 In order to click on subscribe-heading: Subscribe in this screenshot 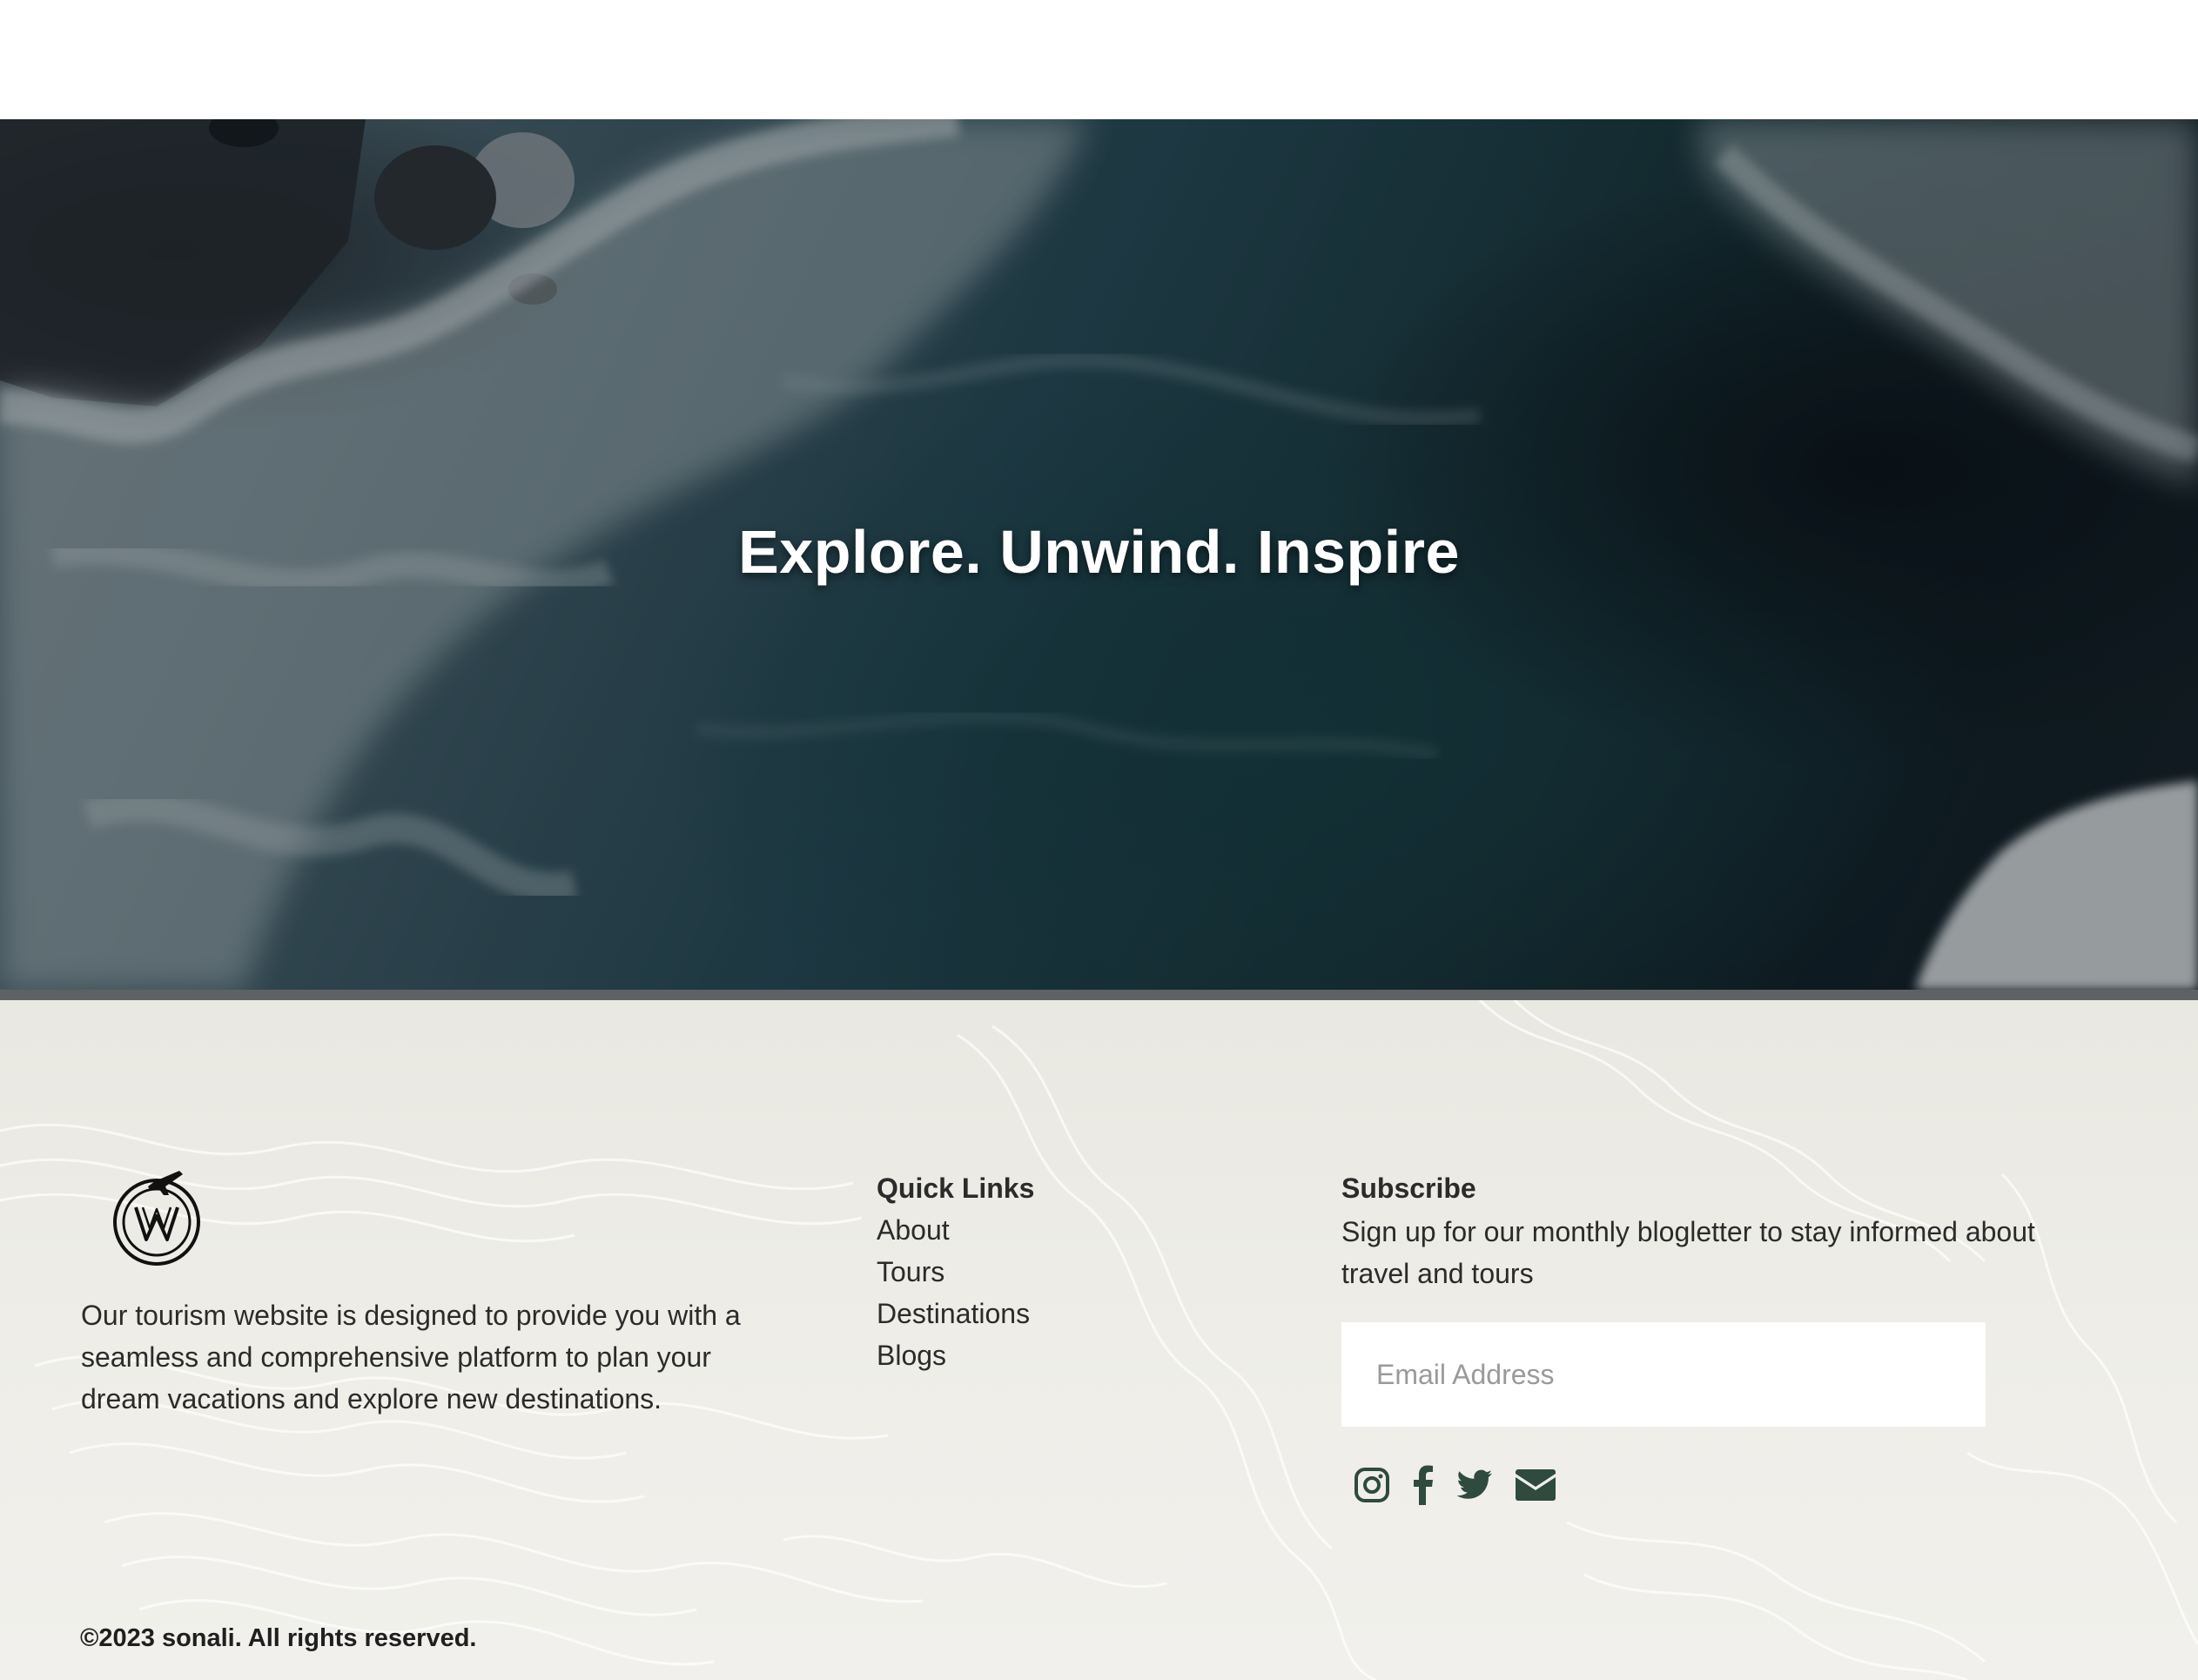, I will do `click(1408, 1188)`.